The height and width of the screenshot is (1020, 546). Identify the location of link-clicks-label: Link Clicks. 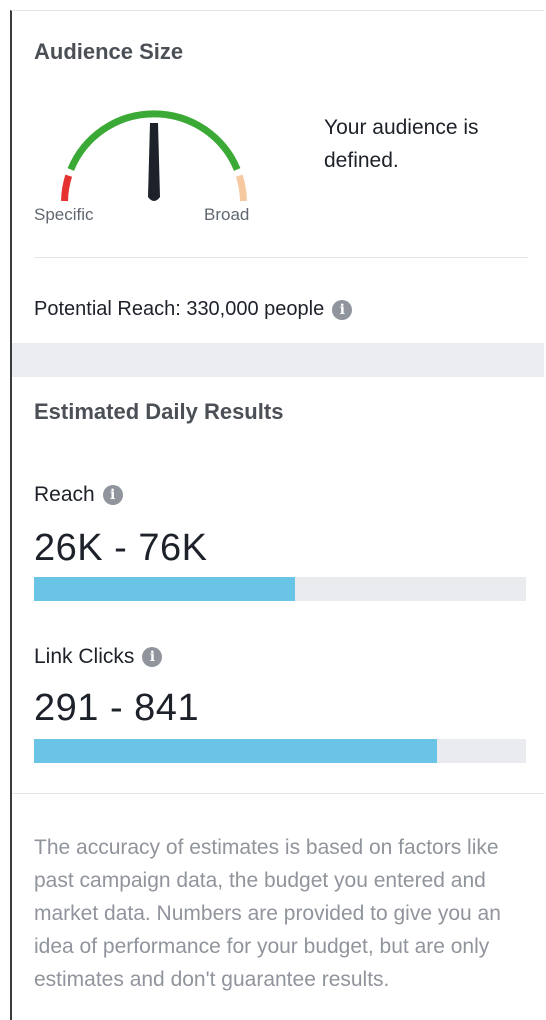
(84, 656).